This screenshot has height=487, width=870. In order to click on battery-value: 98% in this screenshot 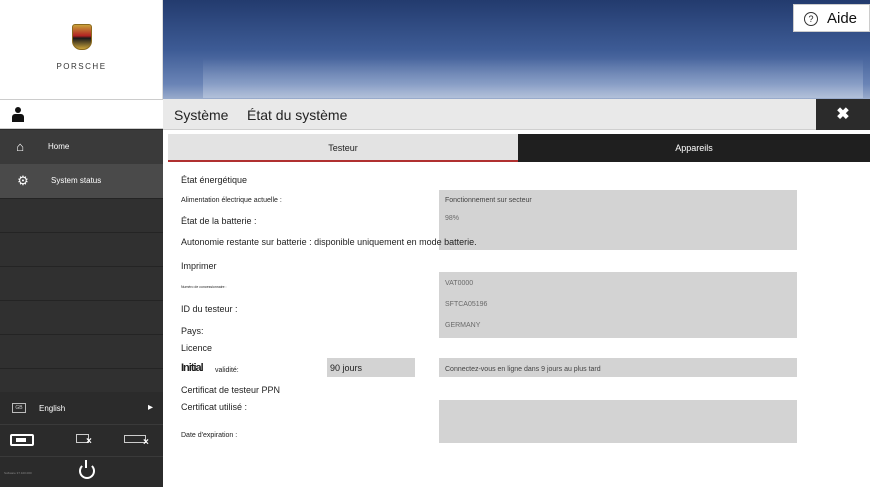, I will do `click(452, 218)`.